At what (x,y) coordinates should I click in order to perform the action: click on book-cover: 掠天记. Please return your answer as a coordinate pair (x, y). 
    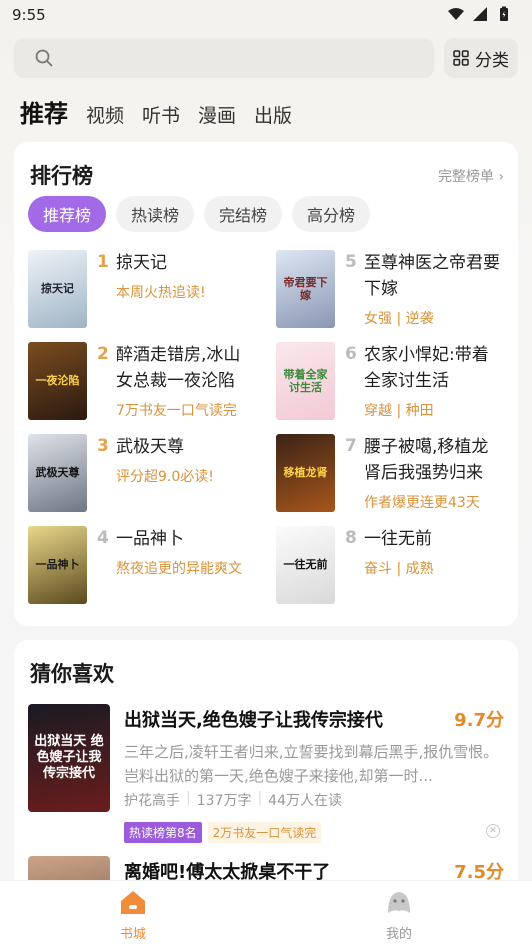
    Looking at the image, I should click on (57, 289).